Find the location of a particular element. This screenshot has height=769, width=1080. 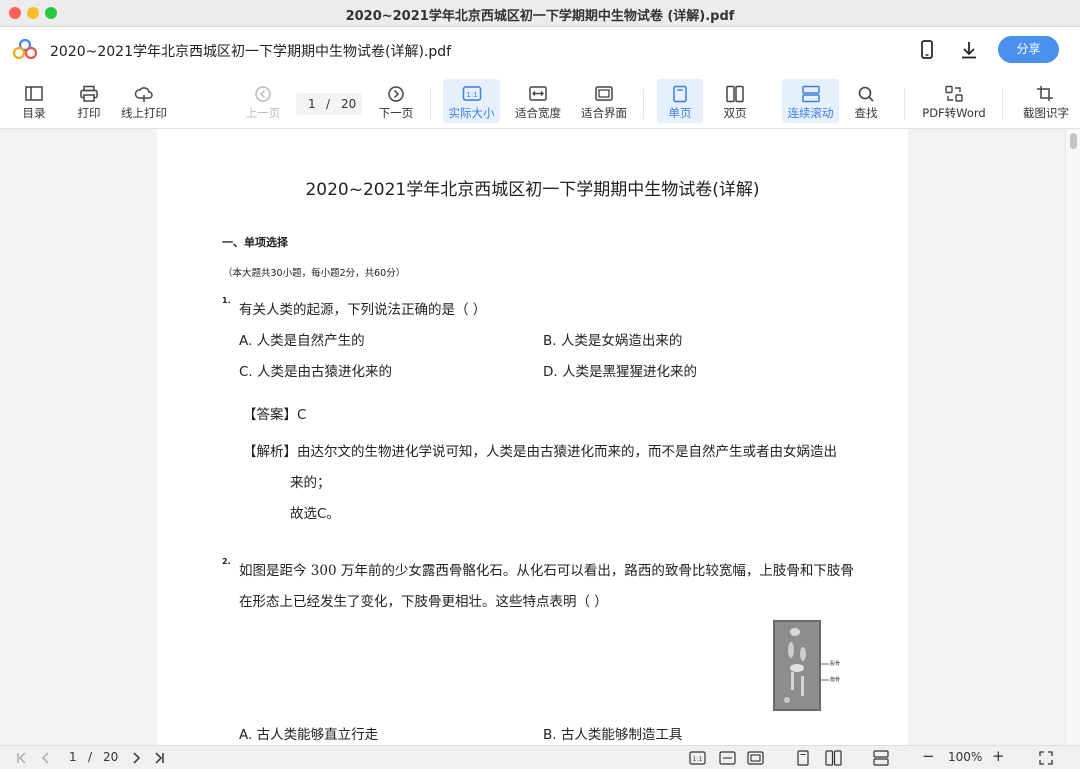

double-page-button: 双页 is located at coordinates (735, 101).